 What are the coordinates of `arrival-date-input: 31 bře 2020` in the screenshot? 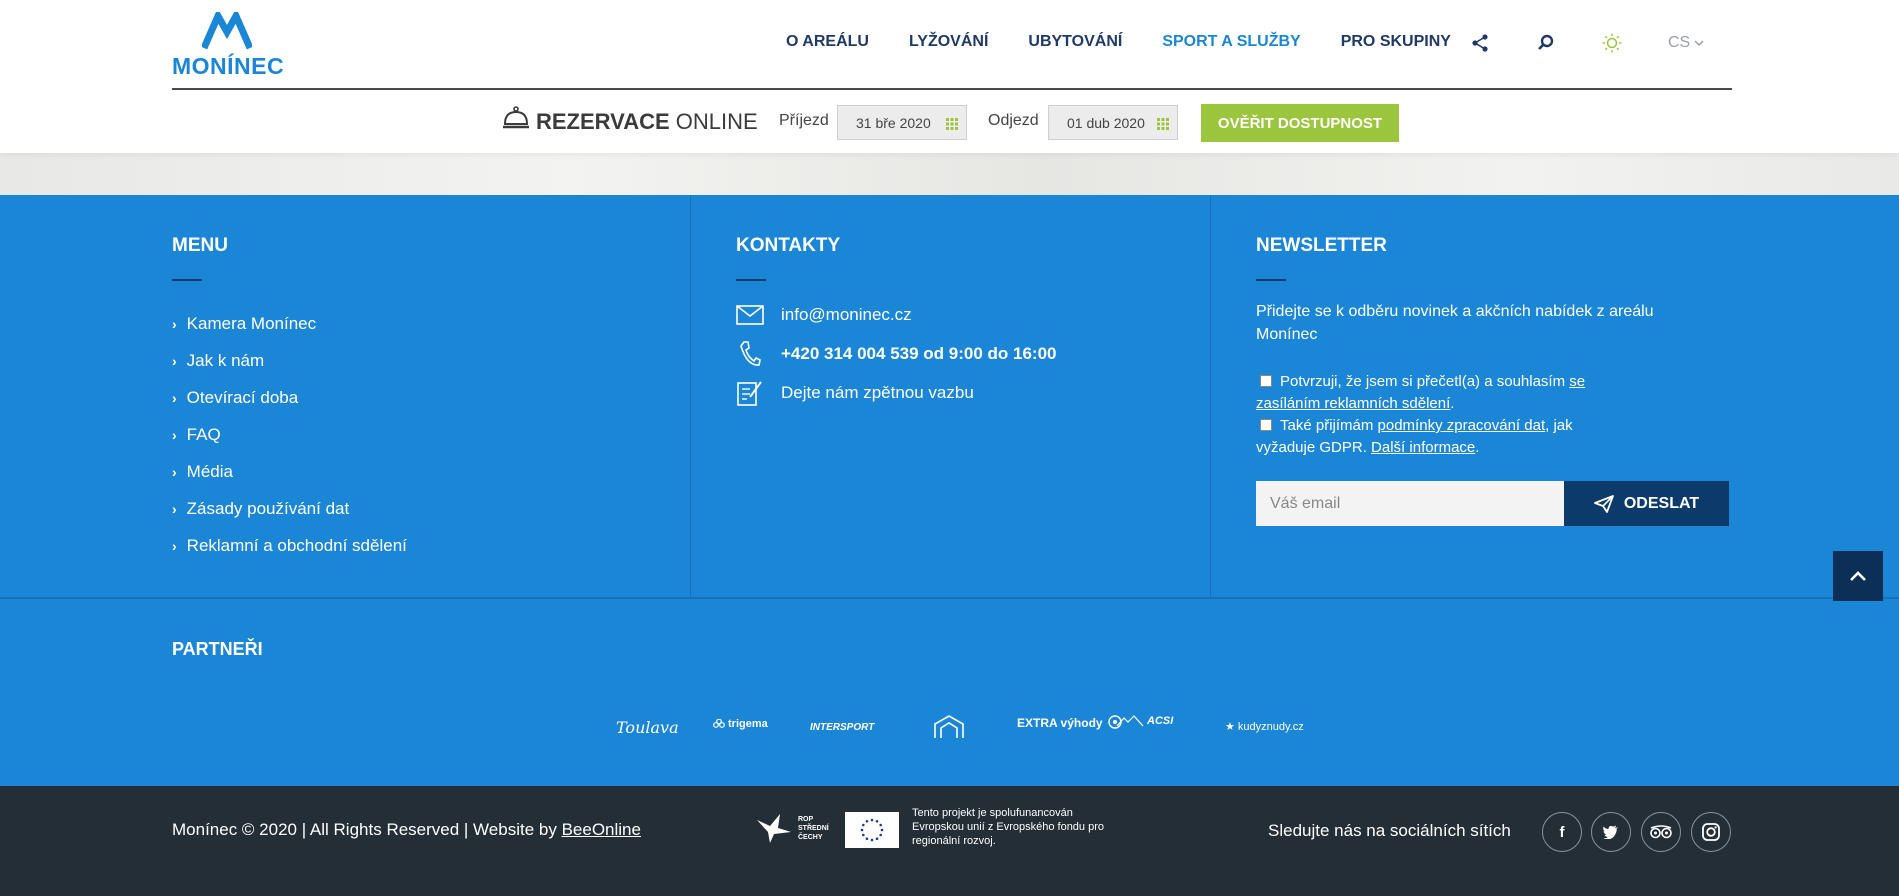 It's located at (902, 122).